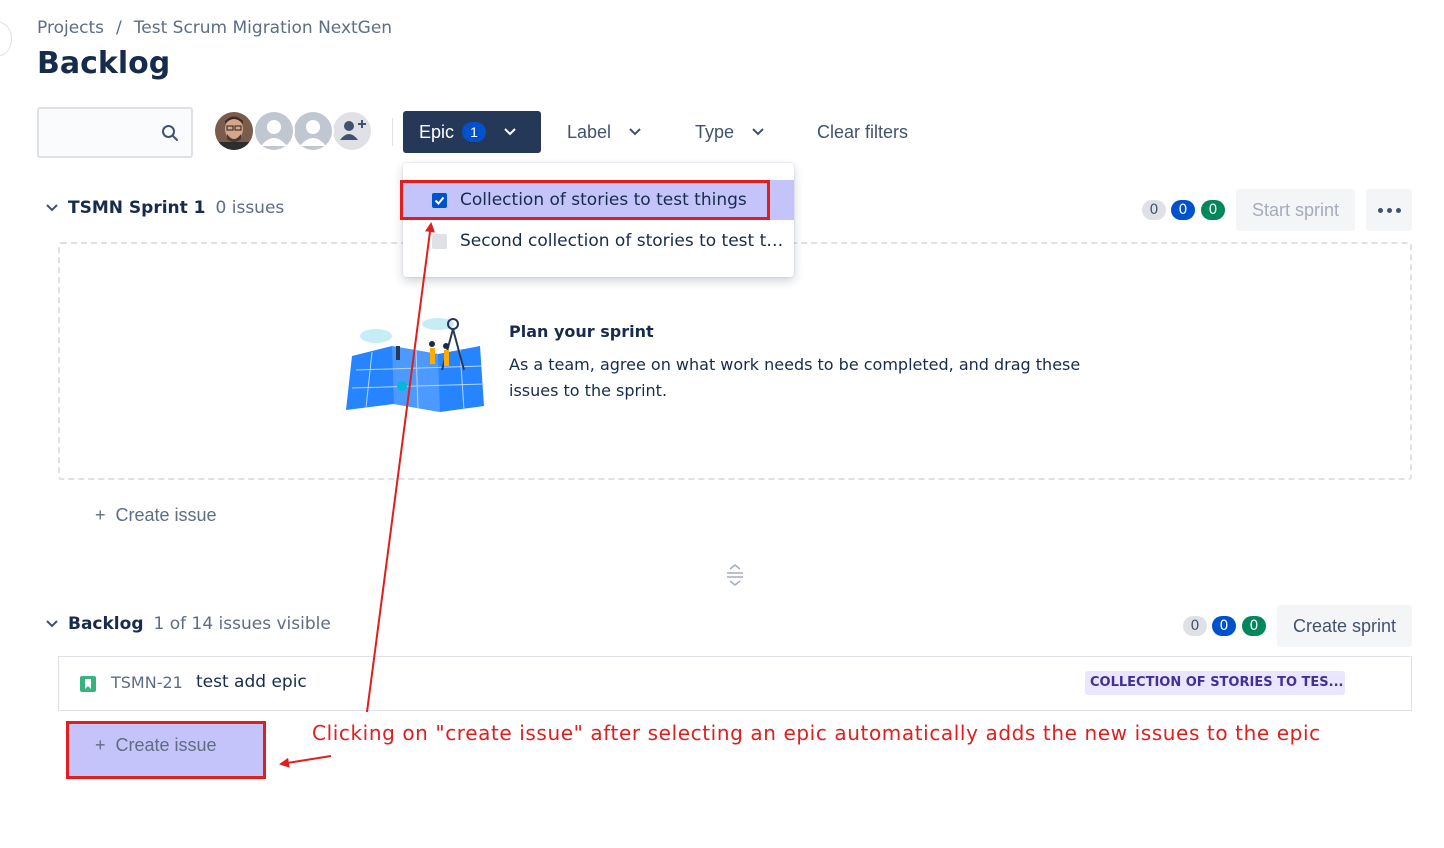  I want to click on add-people-button, so click(352, 131).